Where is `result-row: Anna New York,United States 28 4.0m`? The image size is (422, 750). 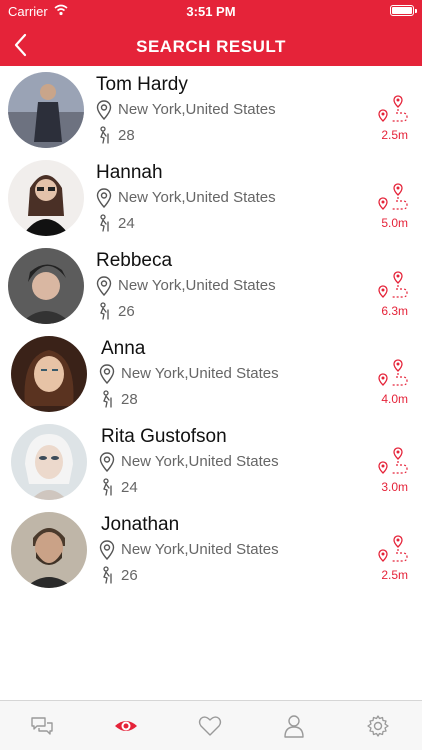 result-row: Anna New York,United States 28 4.0m is located at coordinates (211, 374).